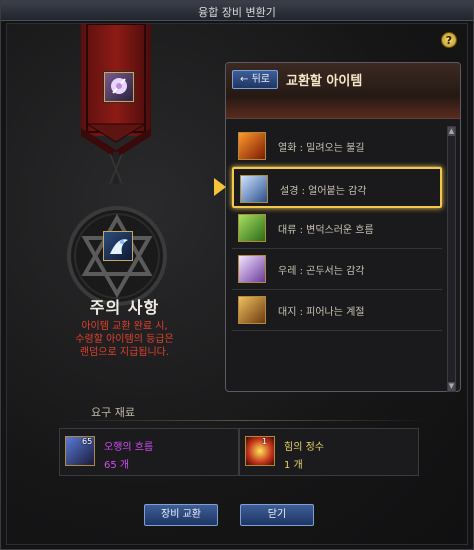  Describe the element at coordinates (321, 312) in the screenshot. I see `item-label: 대지 : 피어나는 계절` at that location.